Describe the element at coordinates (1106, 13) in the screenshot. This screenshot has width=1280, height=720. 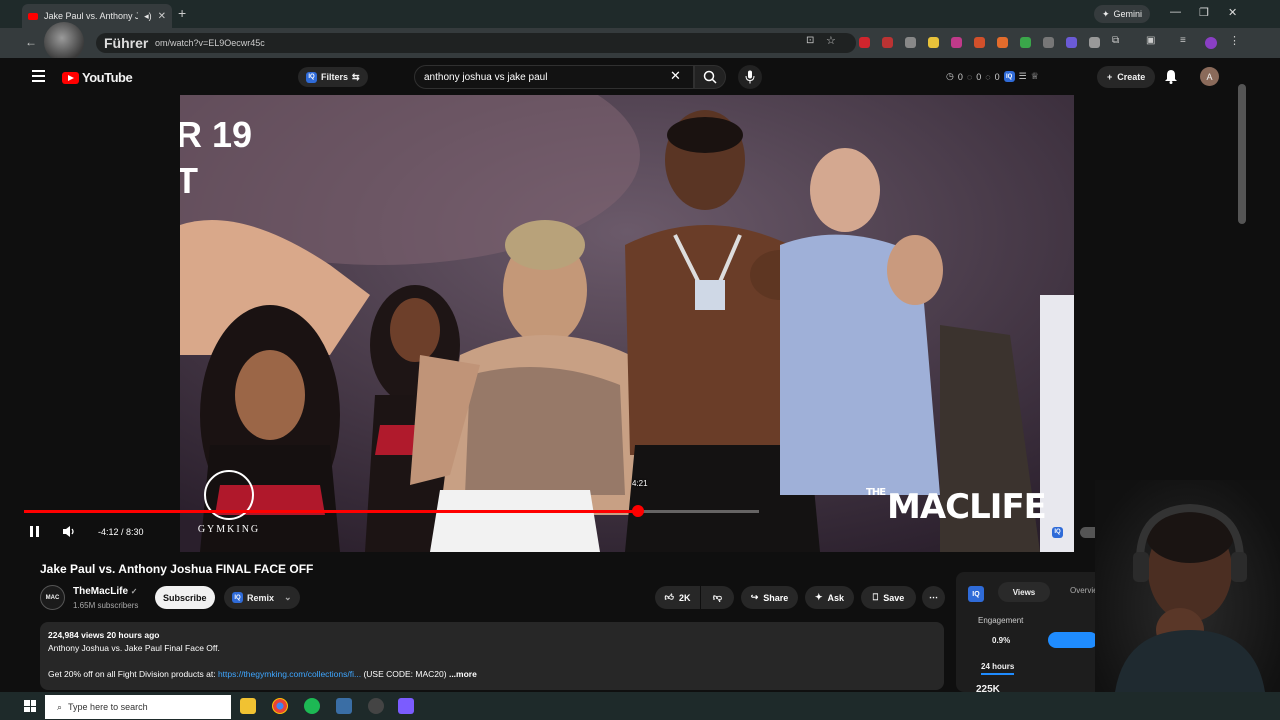
I see `sparkle-icon: ✦` at that location.